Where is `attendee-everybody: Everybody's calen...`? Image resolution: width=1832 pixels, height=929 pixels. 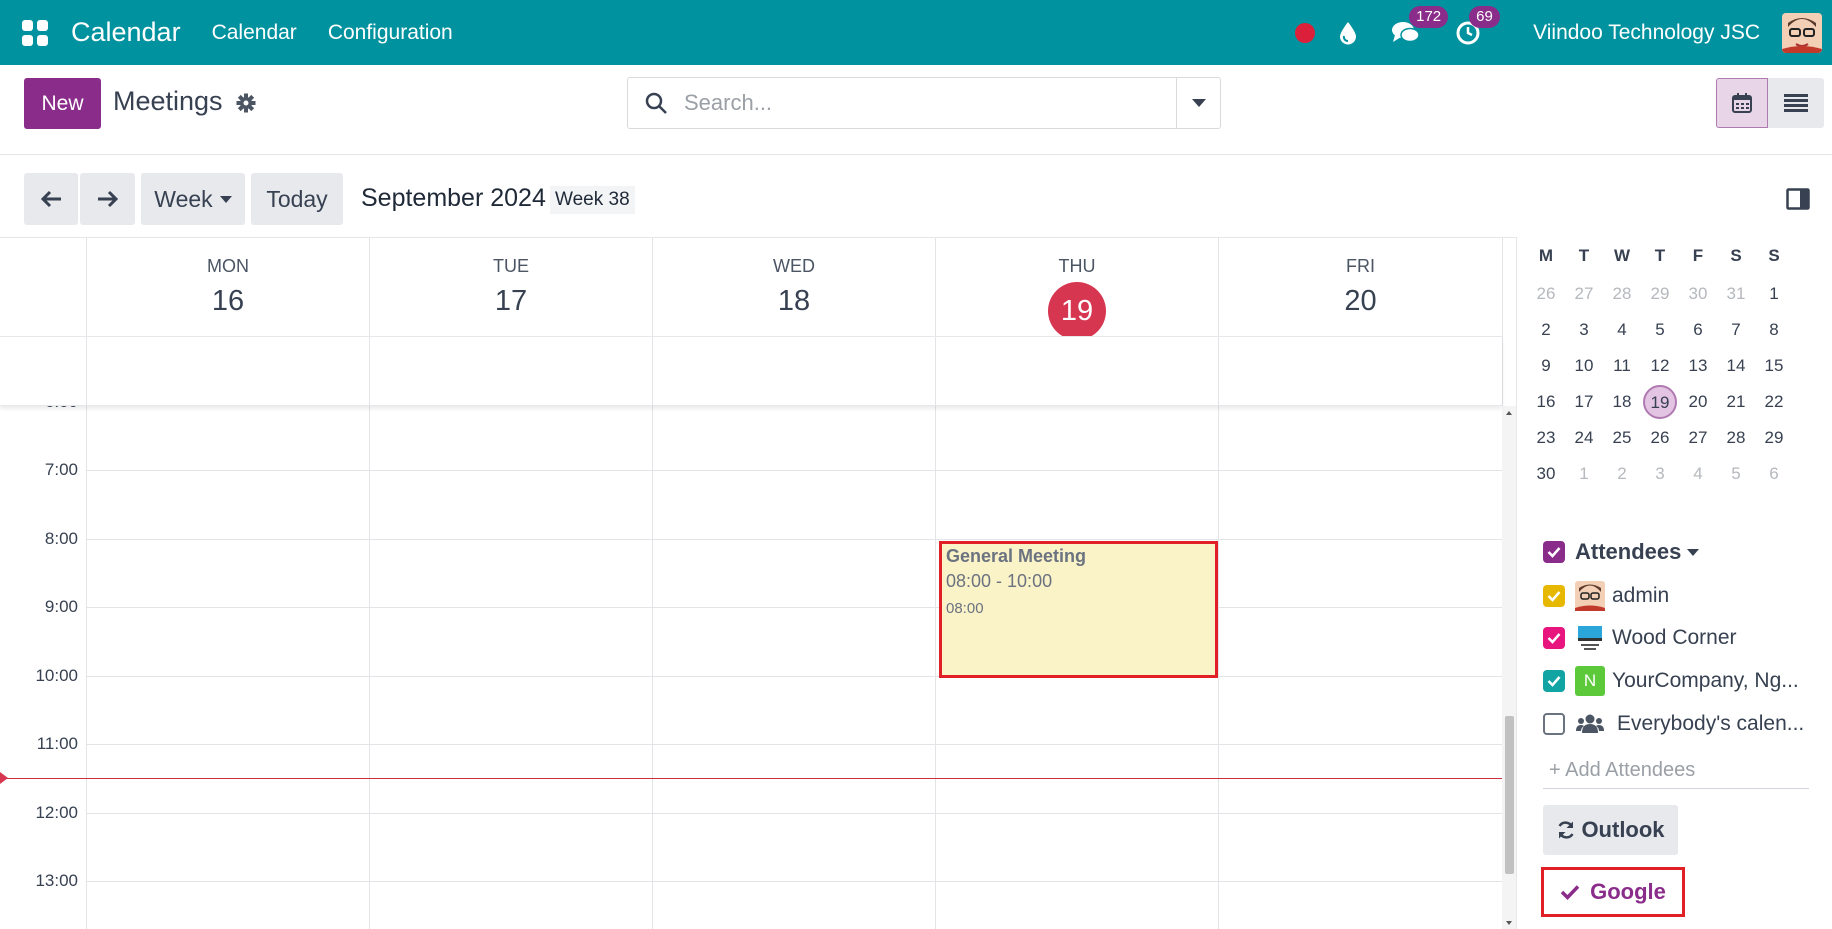 attendee-everybody: Everybody's calen... is located at coordinates (1673, 724).